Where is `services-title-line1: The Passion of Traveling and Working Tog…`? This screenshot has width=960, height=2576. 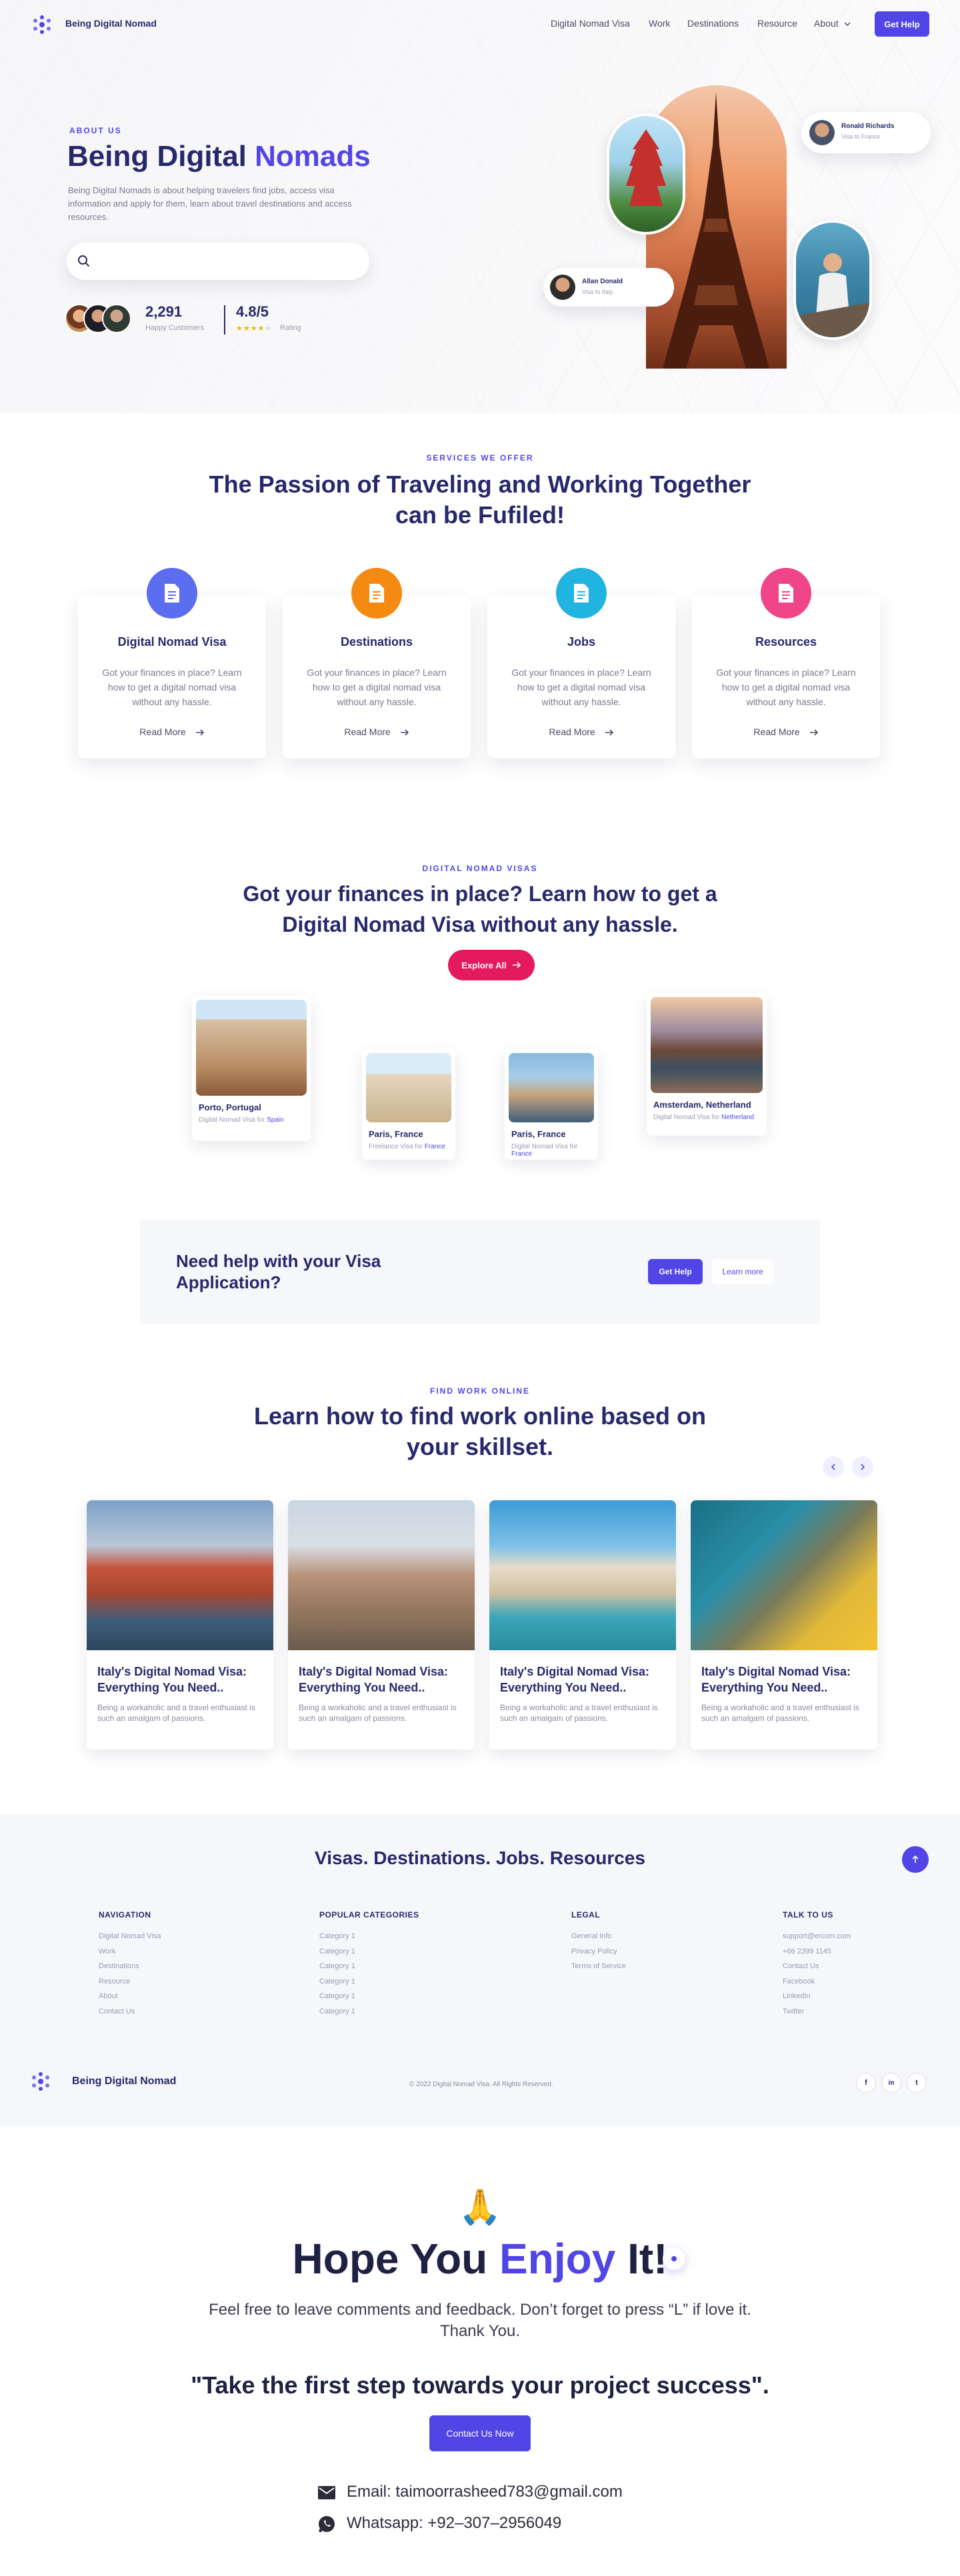 services-title-line1: The Passion of Traveling and Working Tog… is located at coordinates (480, 485).